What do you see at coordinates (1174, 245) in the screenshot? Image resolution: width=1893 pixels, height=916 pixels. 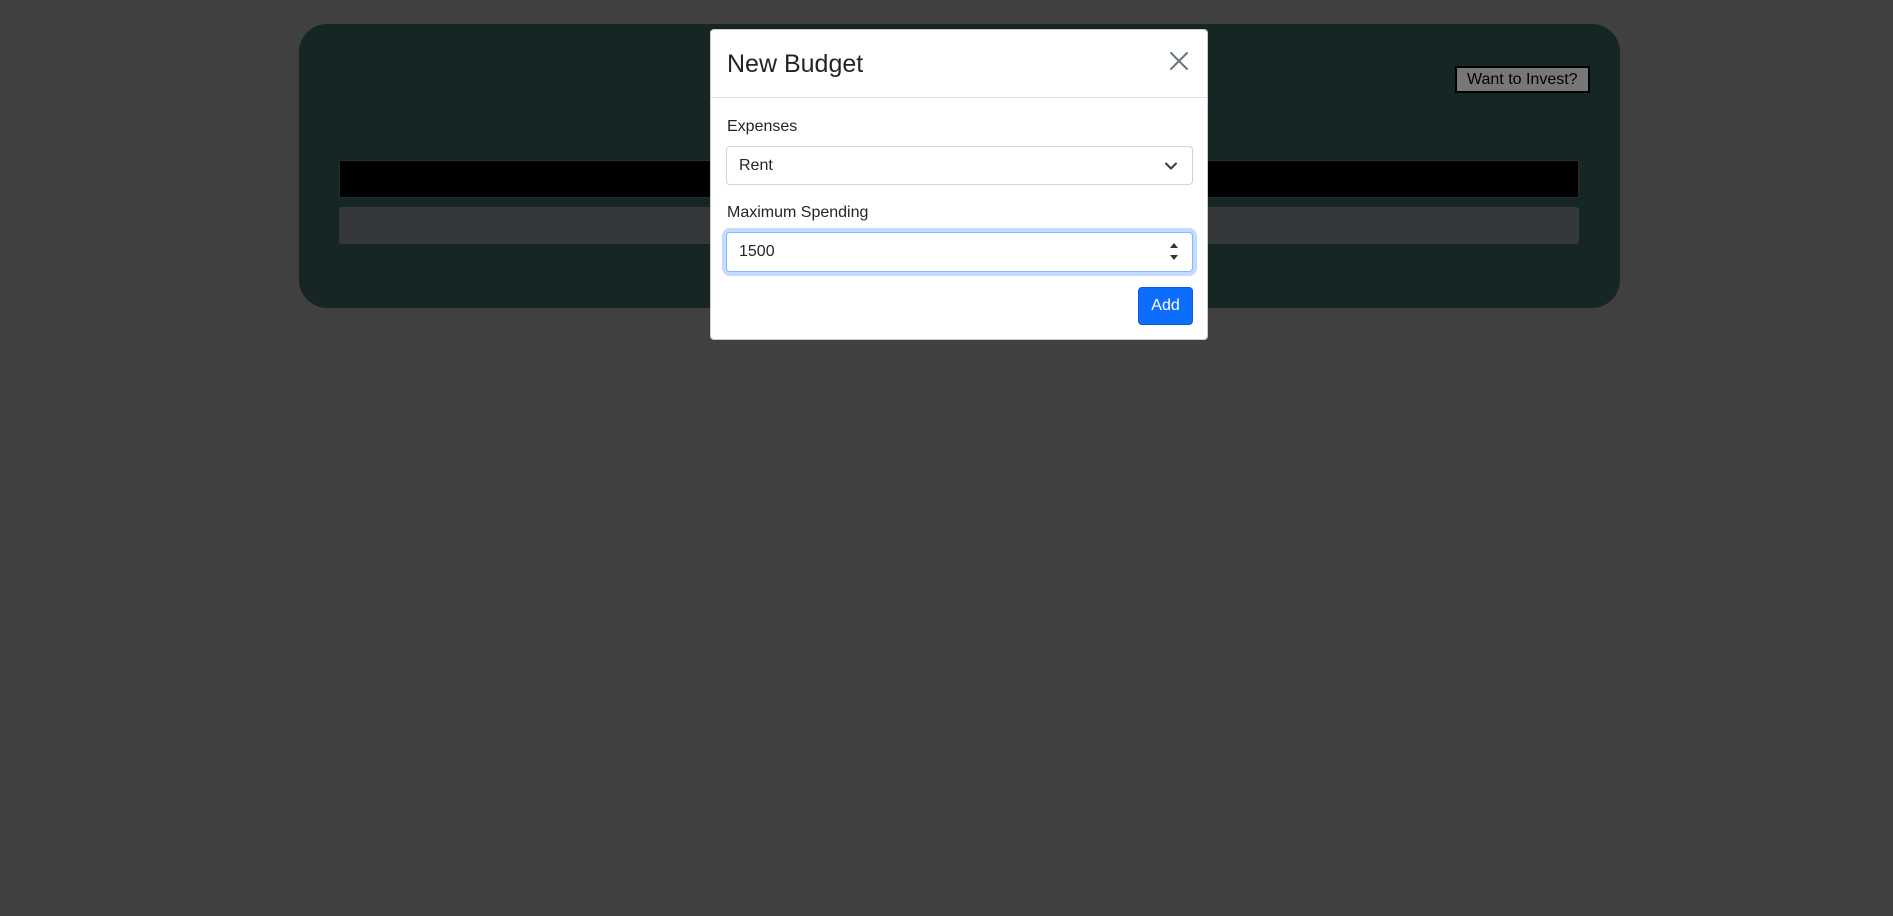 I see `spin-up-icon` at bounding box center [1174, 245].